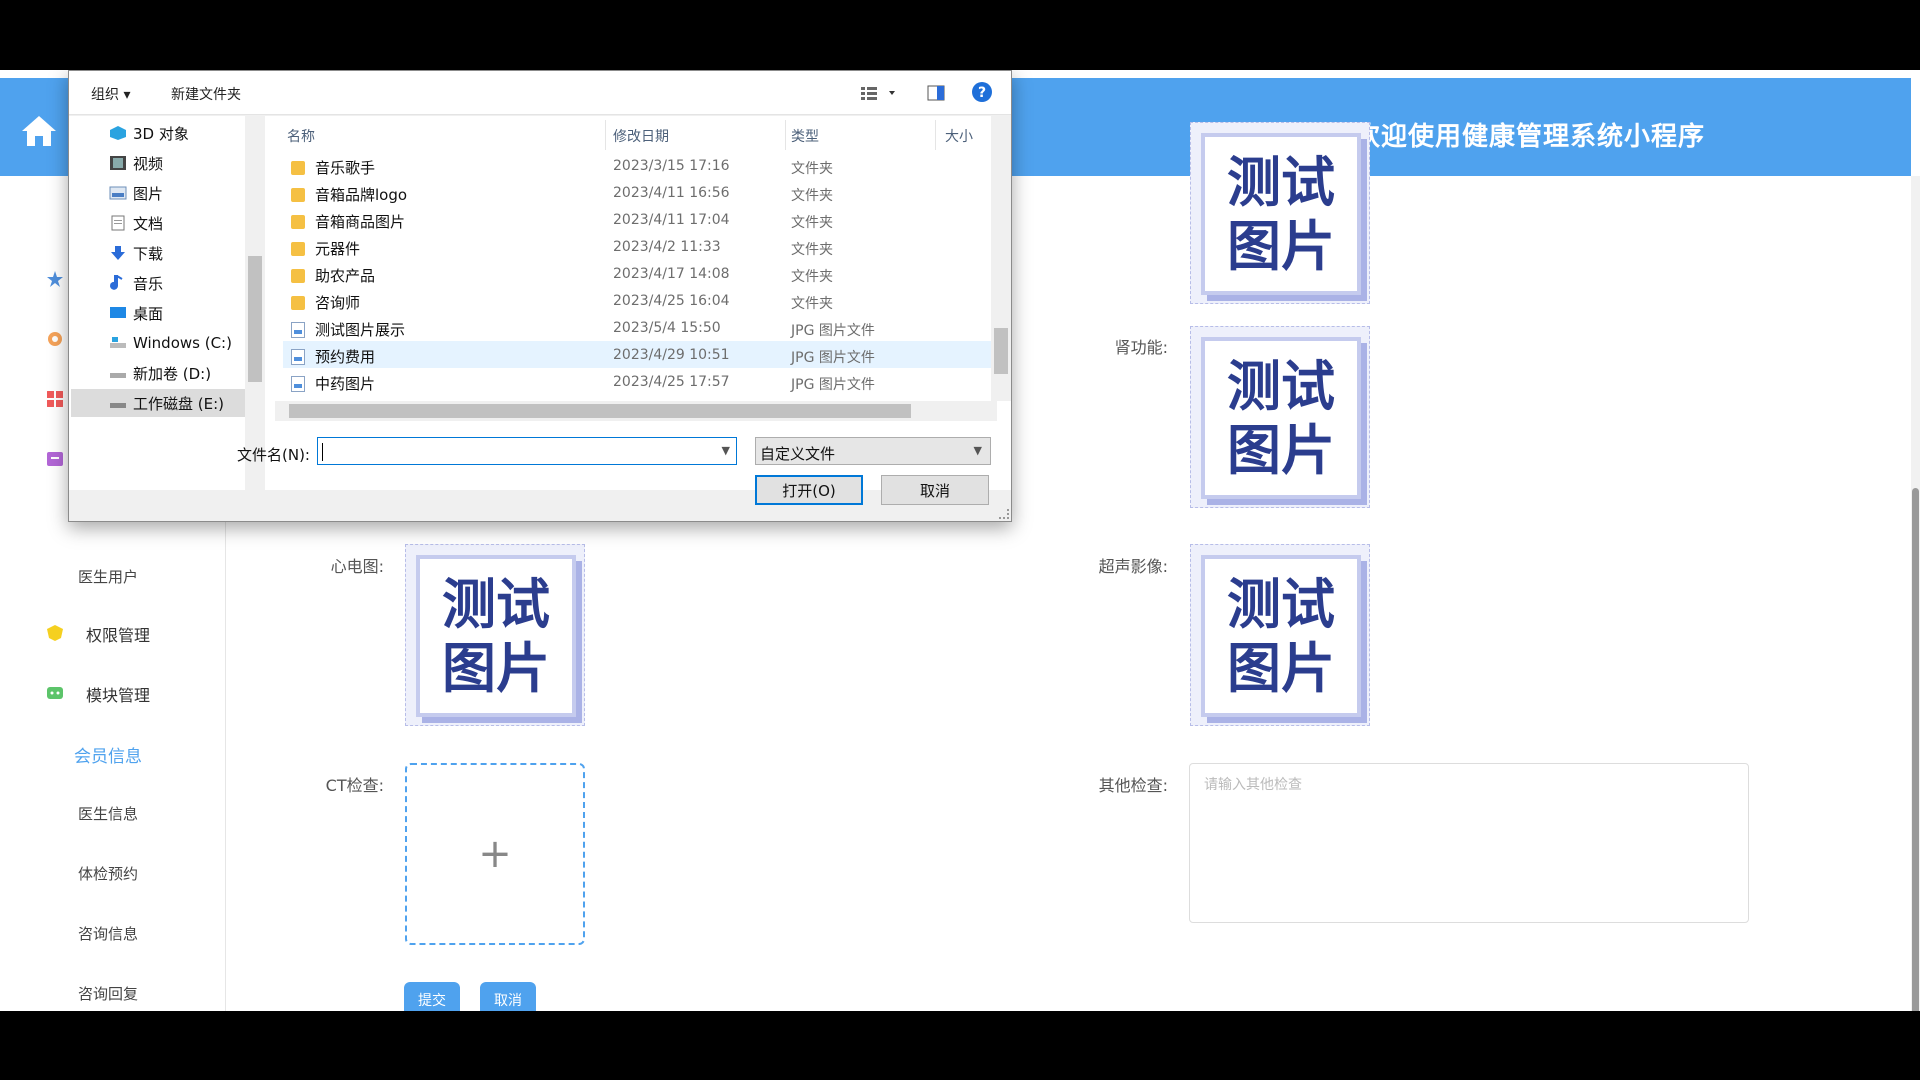 The width and height of the screenshot is (1920, 1080). Describe the element at coordinates (879, 93) in the screenshot. I see `view-options-icon` at that location.